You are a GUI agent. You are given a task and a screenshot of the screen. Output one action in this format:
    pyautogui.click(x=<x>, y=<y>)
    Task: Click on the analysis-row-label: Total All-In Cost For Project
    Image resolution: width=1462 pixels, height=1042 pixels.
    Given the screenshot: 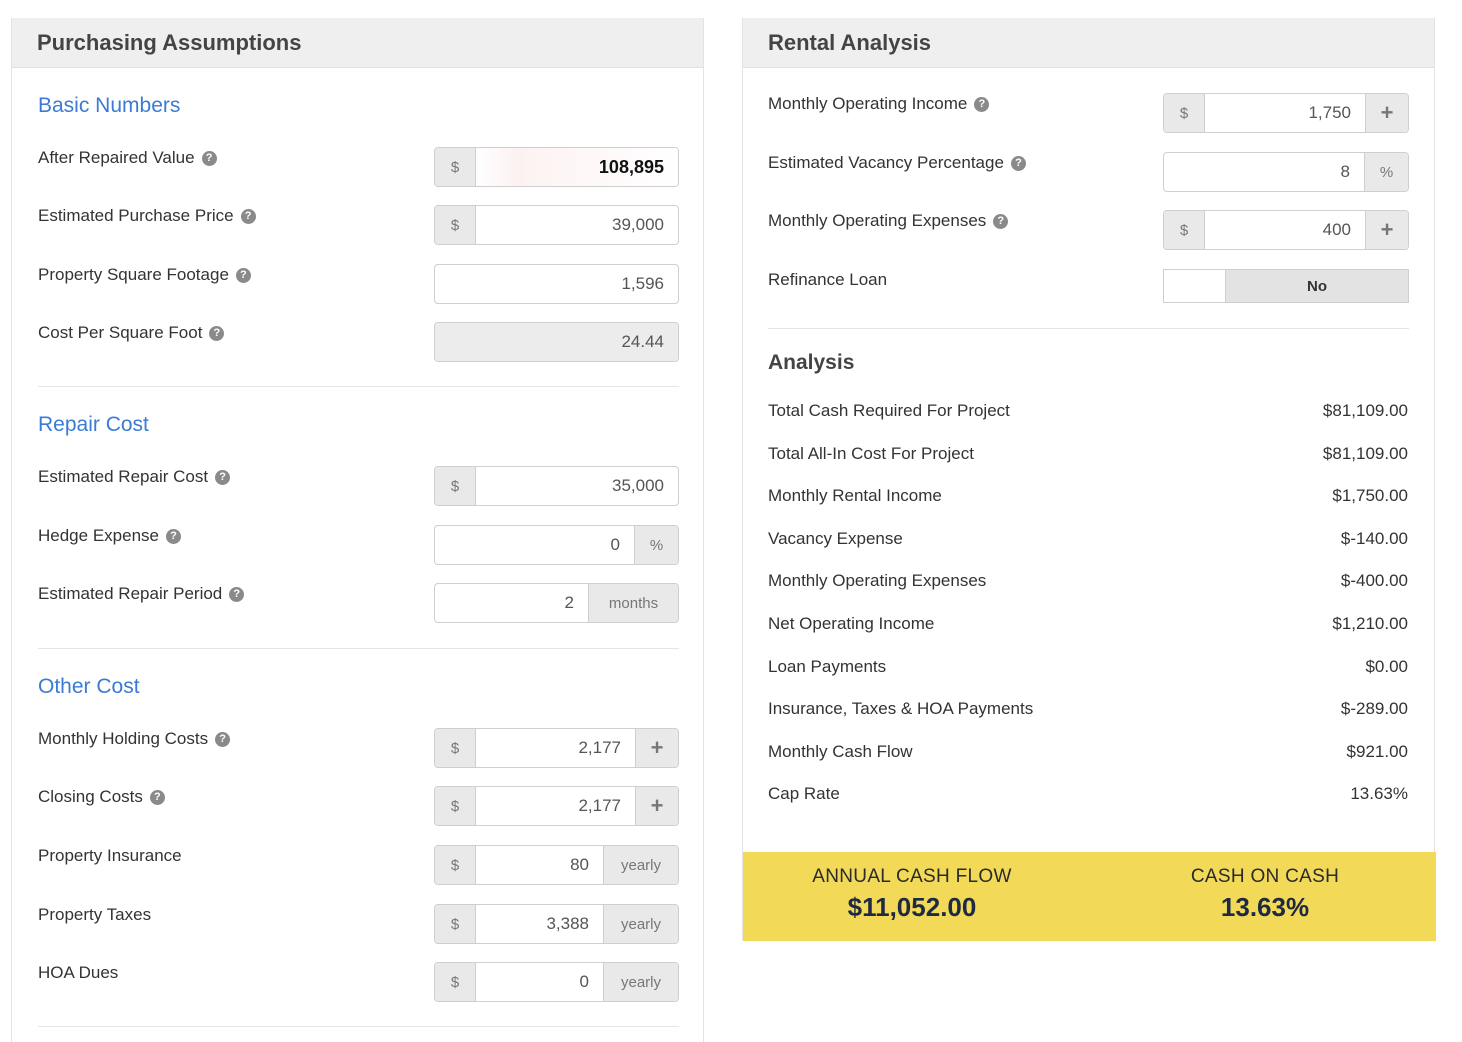 What is the action you would take?
    pyautogui.click(x=871, y=453)
    